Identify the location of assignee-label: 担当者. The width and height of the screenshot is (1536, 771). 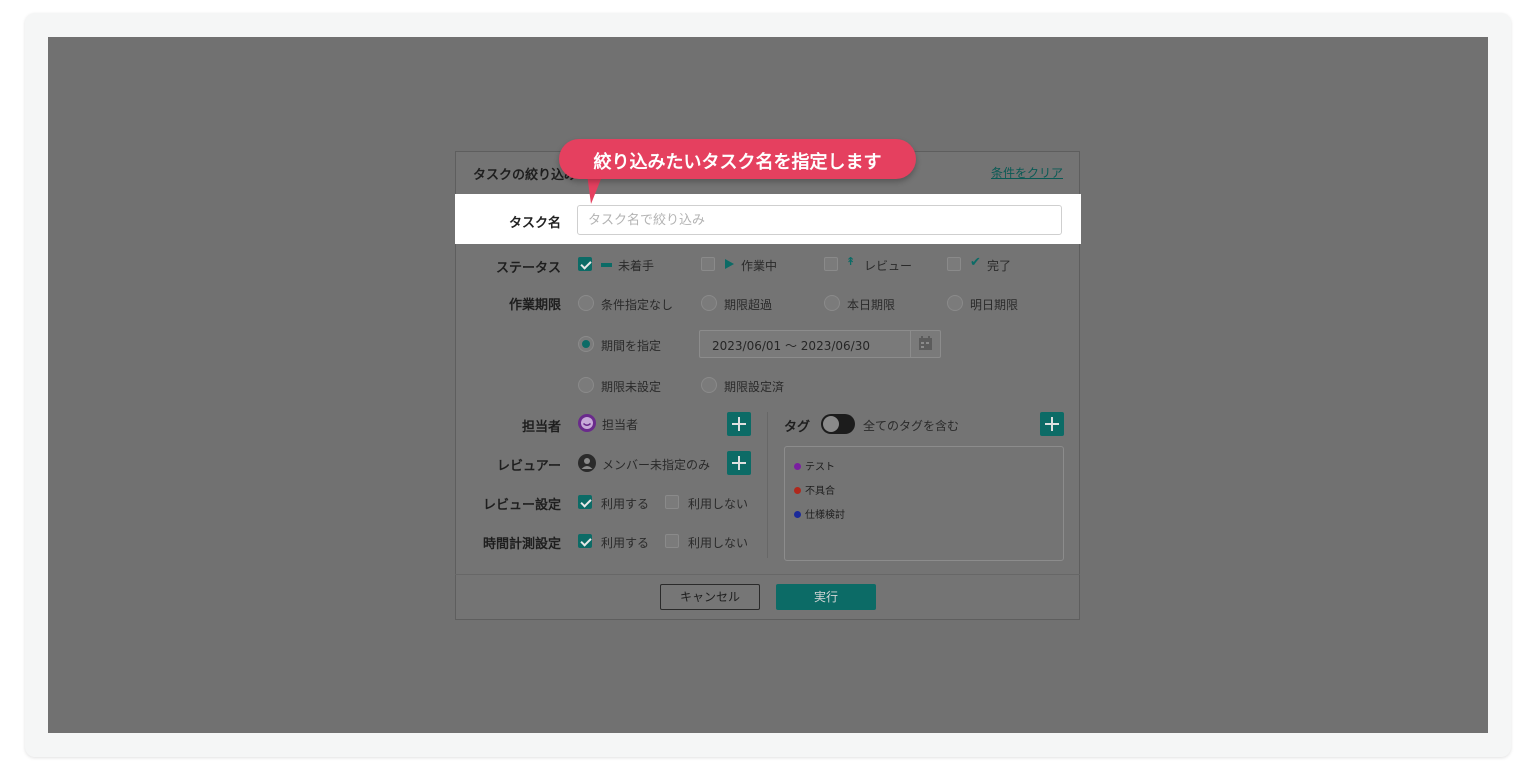
(541, 427).